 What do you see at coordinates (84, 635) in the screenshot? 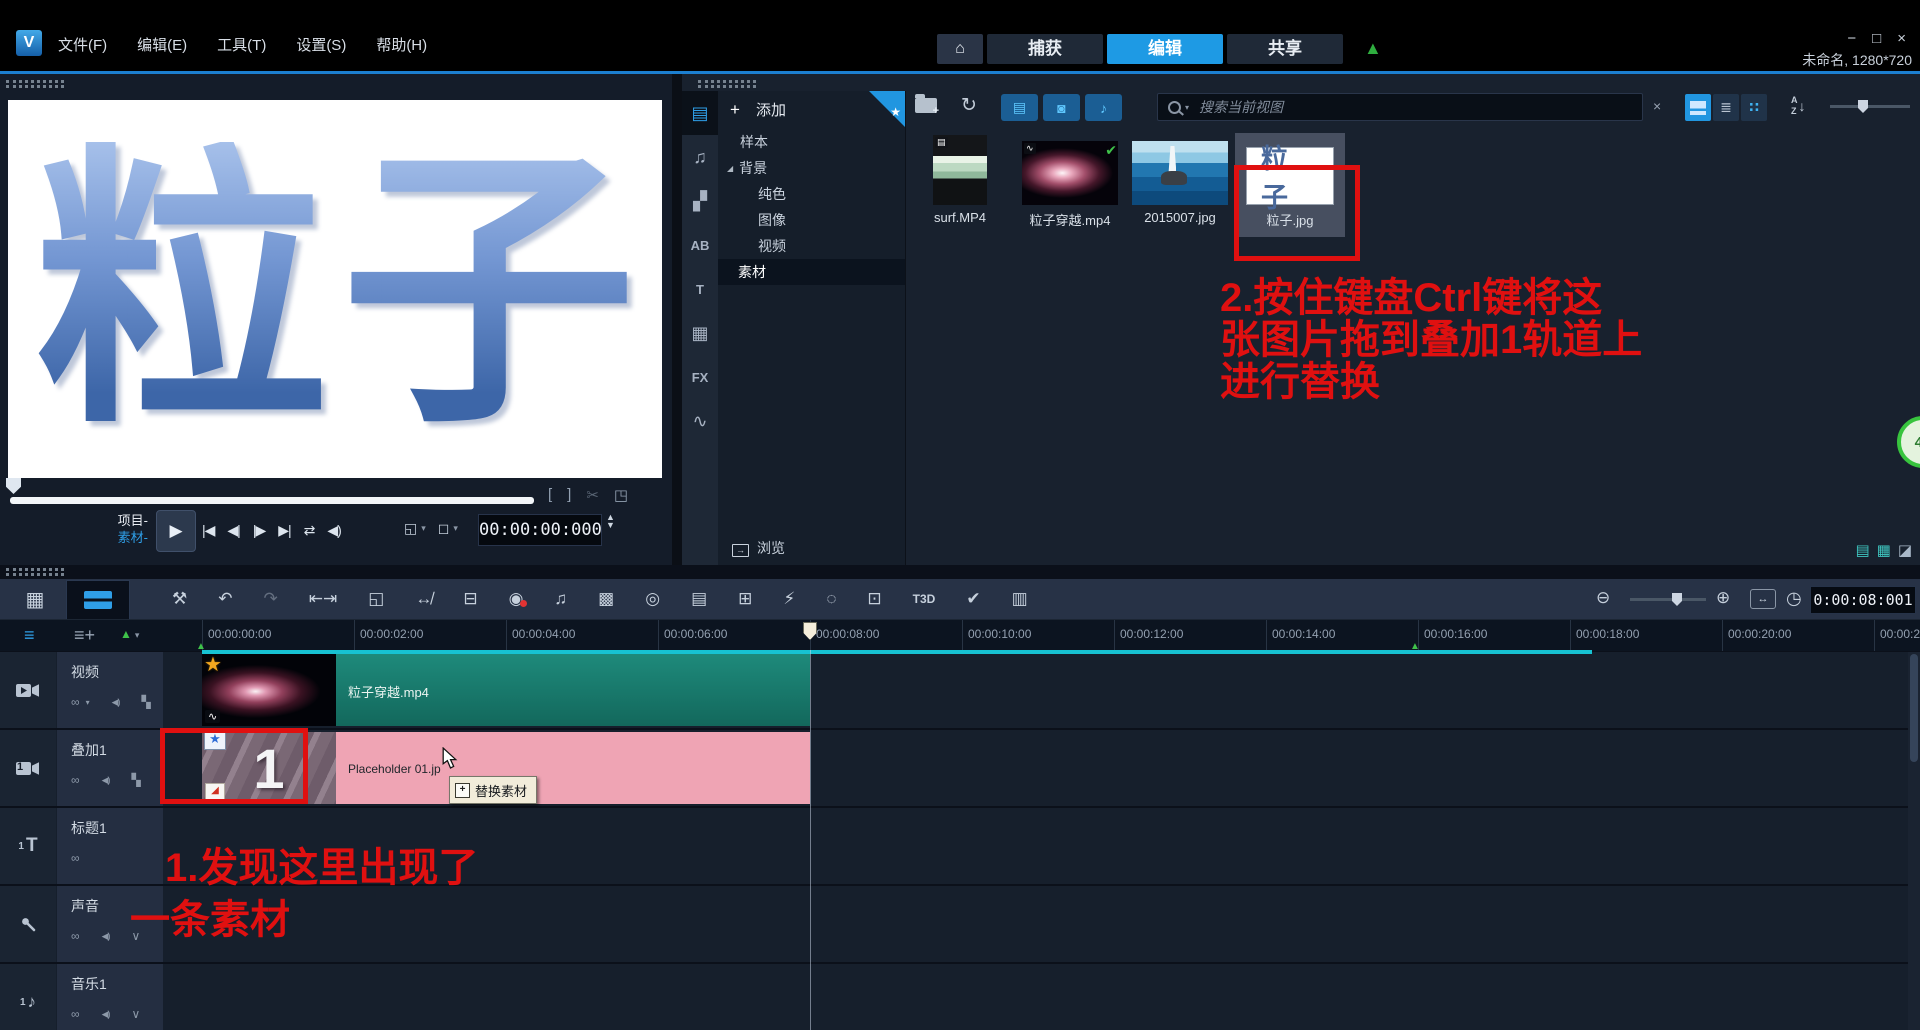
I see `add-track-icon: ≡+` at bounding box center [84, 635].